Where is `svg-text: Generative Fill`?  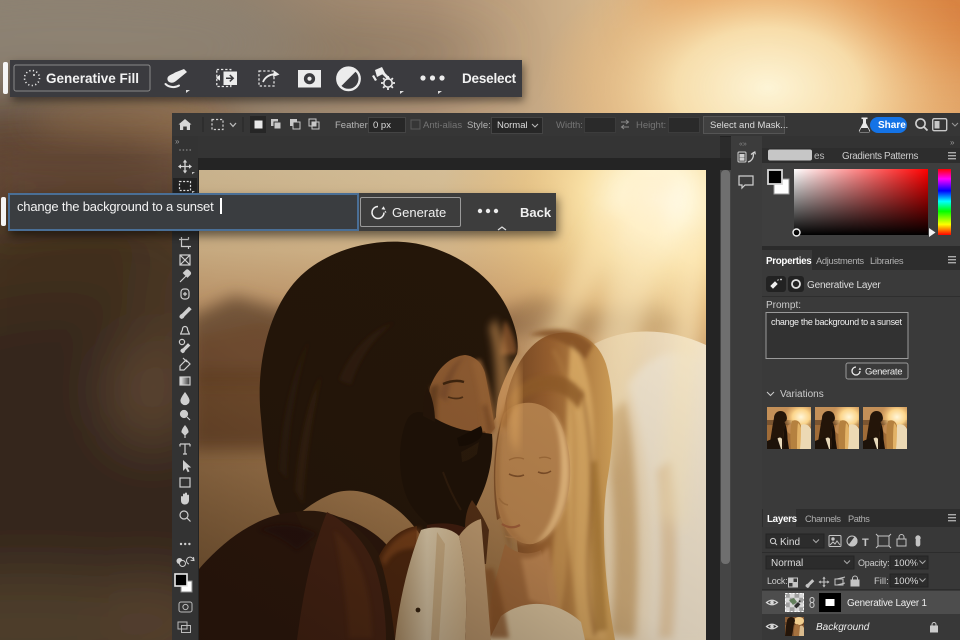 svg-text: Generative Fill is located at coordinates (92, 78).